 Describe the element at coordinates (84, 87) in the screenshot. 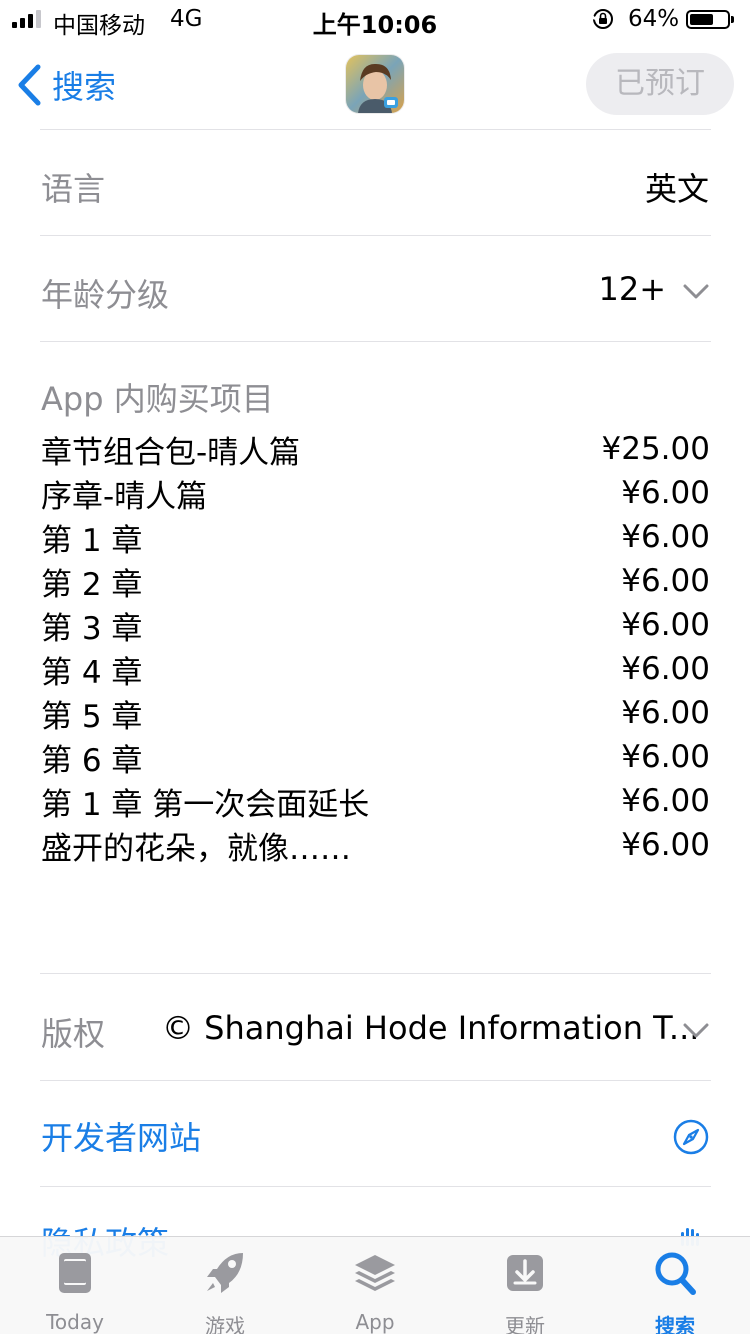

I see `back-button-label: 搜索` at that location.